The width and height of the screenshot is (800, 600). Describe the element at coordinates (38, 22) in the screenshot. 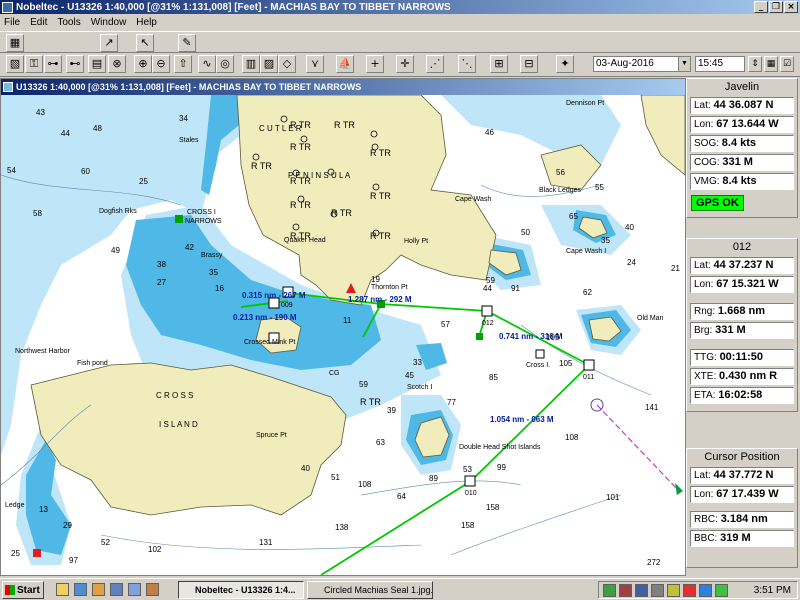

I see `menu-edit: Edit` at that location.